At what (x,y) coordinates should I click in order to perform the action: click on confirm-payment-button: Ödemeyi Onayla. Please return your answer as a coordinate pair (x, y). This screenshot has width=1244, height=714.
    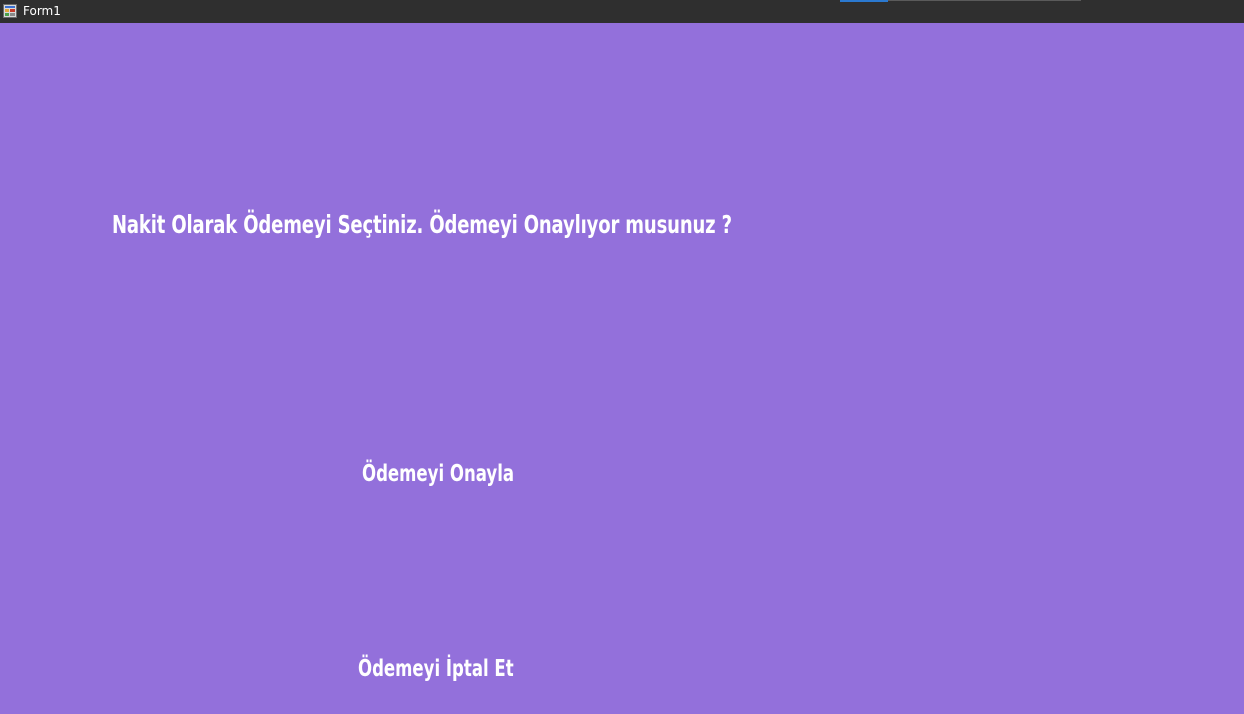
    Looking at the image, I should click on (438, 474).